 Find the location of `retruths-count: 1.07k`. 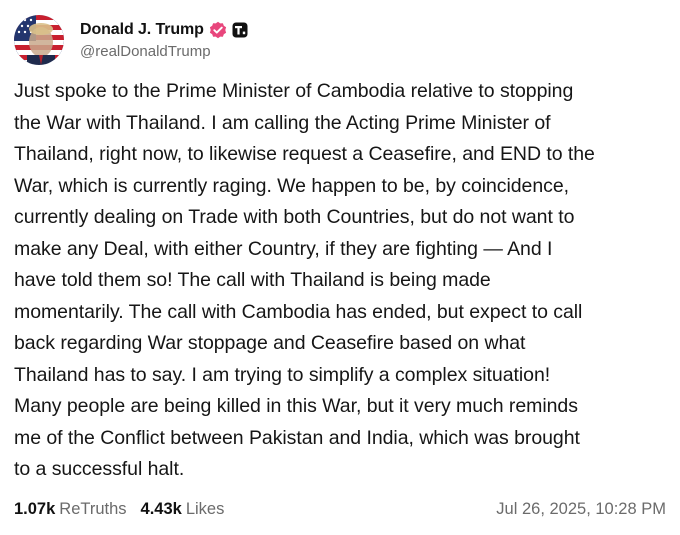

retruths-count: 1.07k is located at coordinates (35, 508).